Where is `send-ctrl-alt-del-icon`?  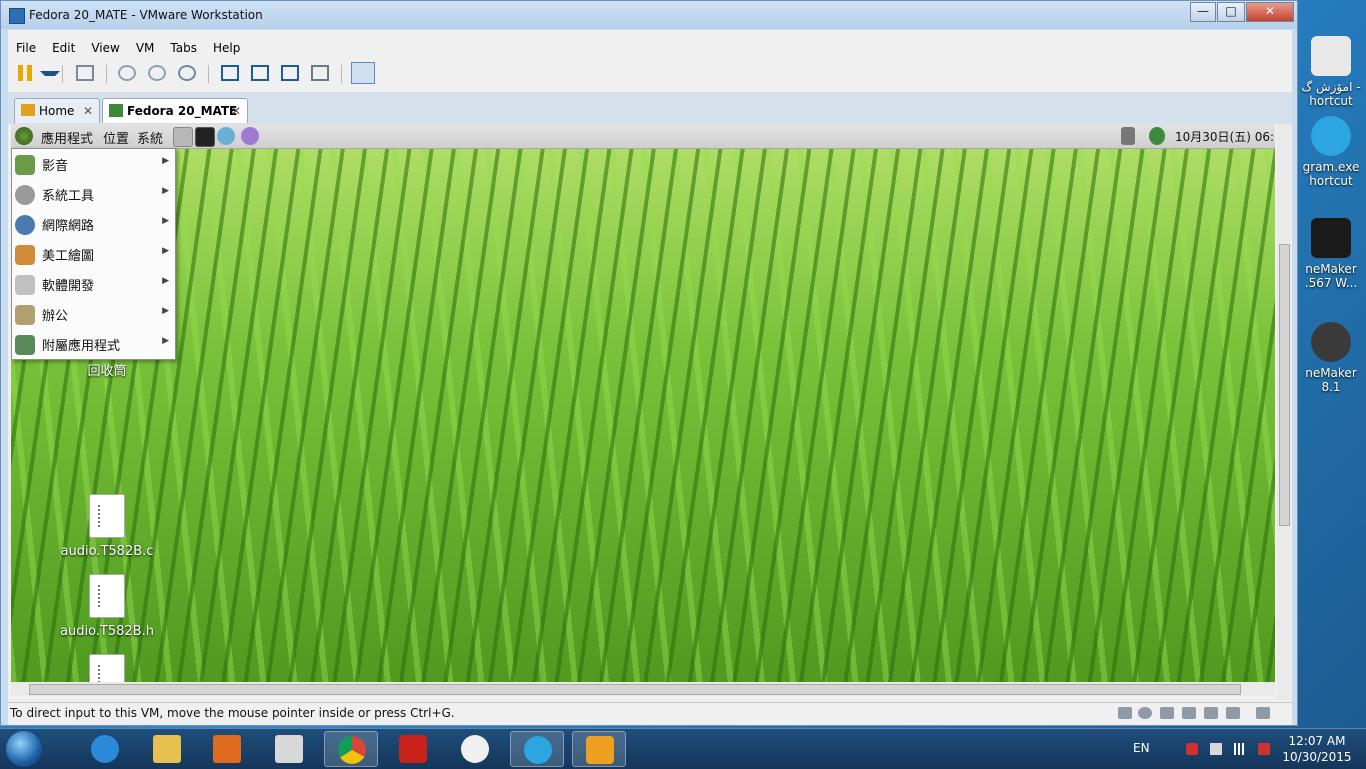 send-ctrl-alt-del-icon is located at coordinates (85, 73).